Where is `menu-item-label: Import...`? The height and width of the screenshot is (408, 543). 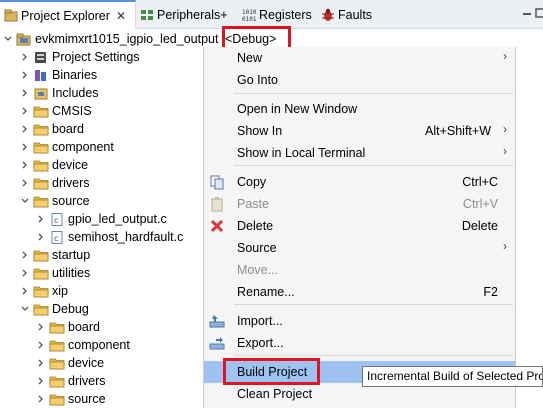 menu-item-label: Import... is located at coordinates (260, 321).